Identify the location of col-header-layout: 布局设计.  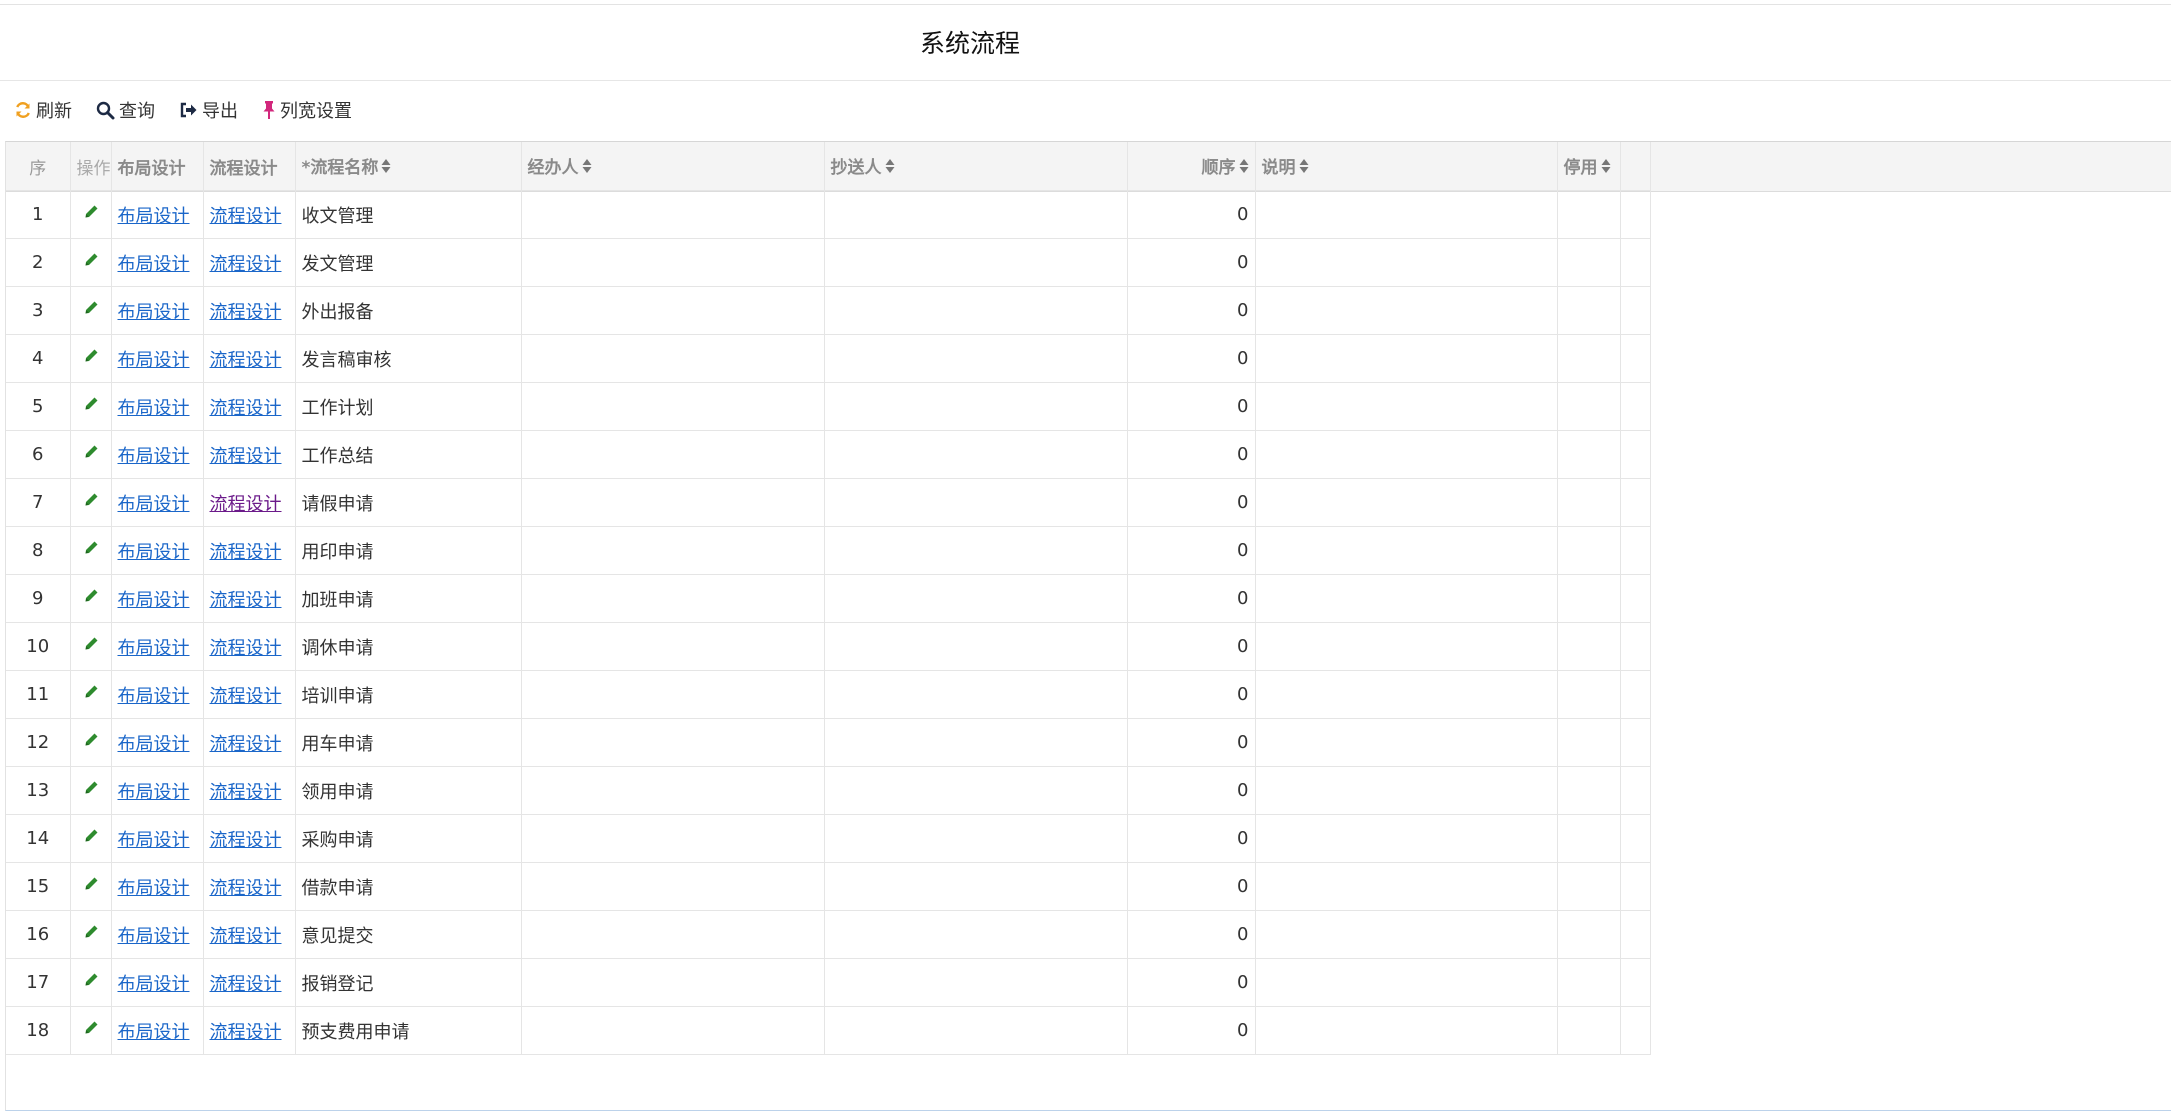
(157, 166).